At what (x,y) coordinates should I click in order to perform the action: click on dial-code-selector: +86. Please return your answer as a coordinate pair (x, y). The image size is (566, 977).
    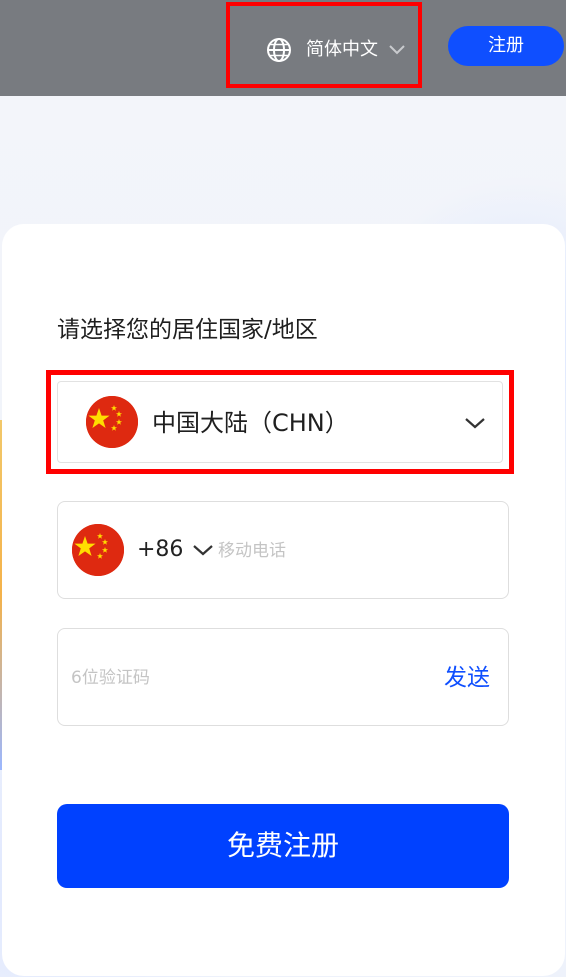
    Looking at the image, I should click on (160, 550).